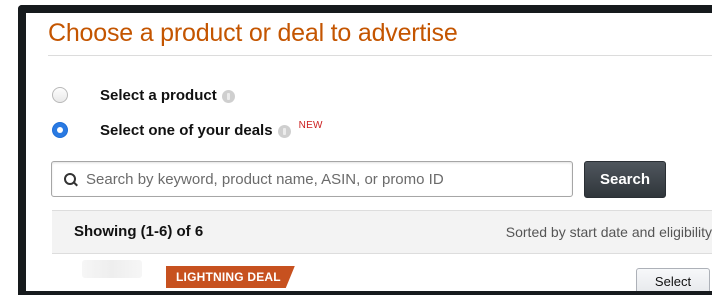 The width and height of the screenshot is (712, 295). I want to click on window-border-top, so click(365, 9).